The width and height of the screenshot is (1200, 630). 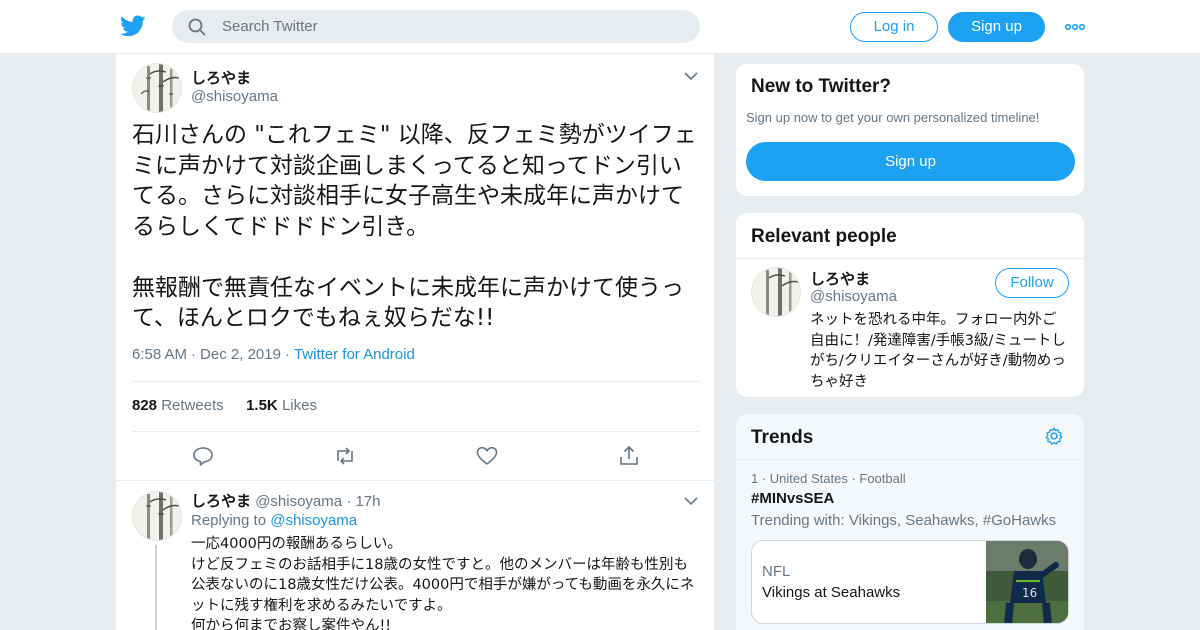 I want to click on reply-header: しろやま @shisoyama · 17h, so click(x=286, y=500).